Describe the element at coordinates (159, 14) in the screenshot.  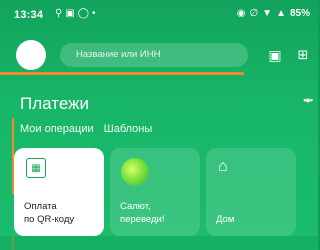
I see `status-bar: 13:34 ⚲ ▣ ◯ • ◉ ∅ ▼ ▲ 85%` at that location.